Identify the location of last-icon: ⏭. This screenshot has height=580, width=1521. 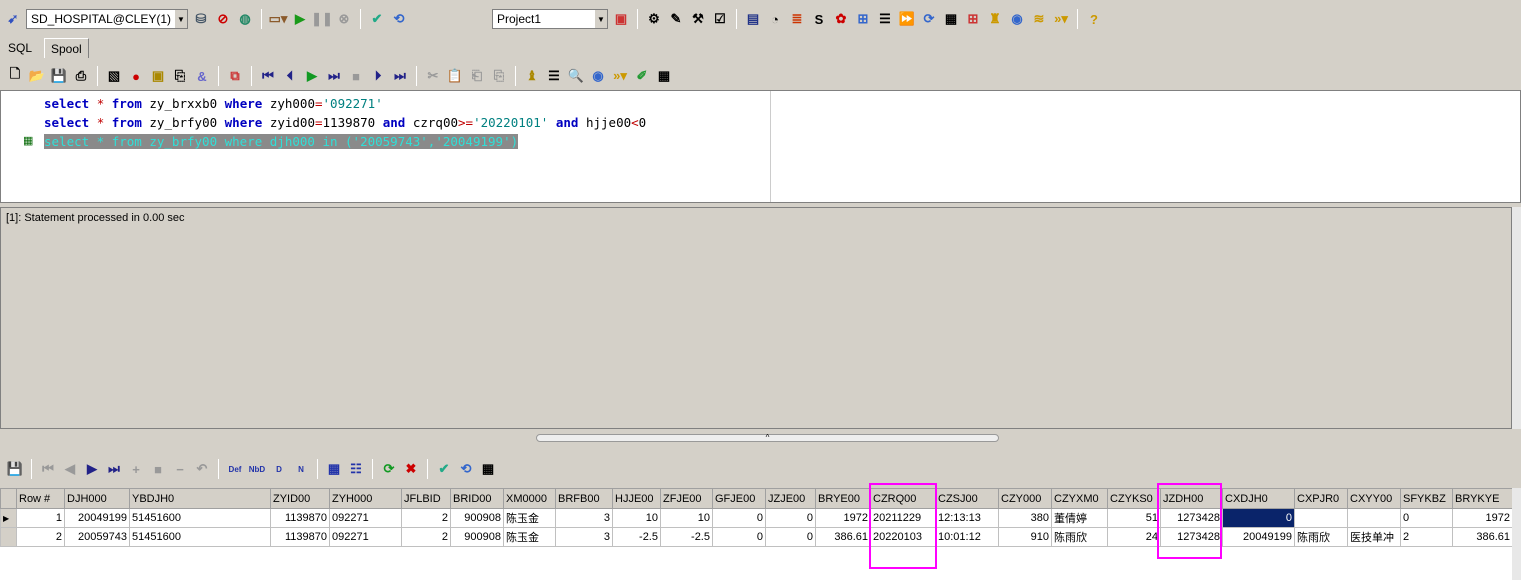
(334, 76).